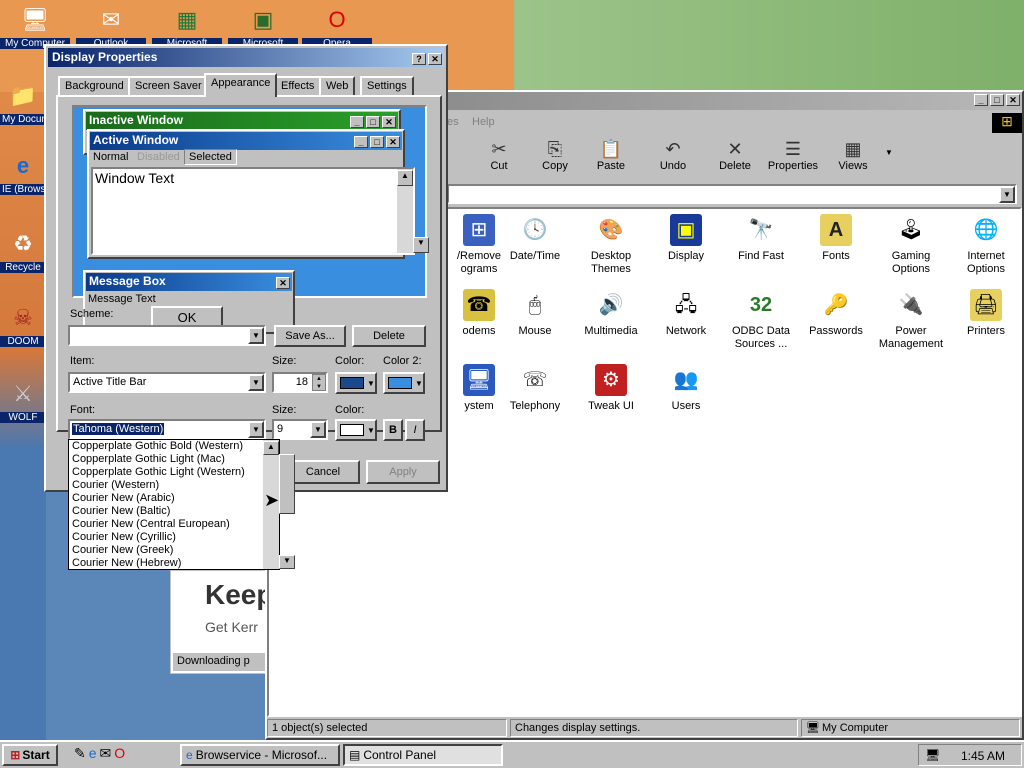 This screenshot has width=1024, height=768. What do you see at coordinates (256, 429) in the screenshot?
I see `font-dropdown-icon: ▼` at bounding box center [256, 429].